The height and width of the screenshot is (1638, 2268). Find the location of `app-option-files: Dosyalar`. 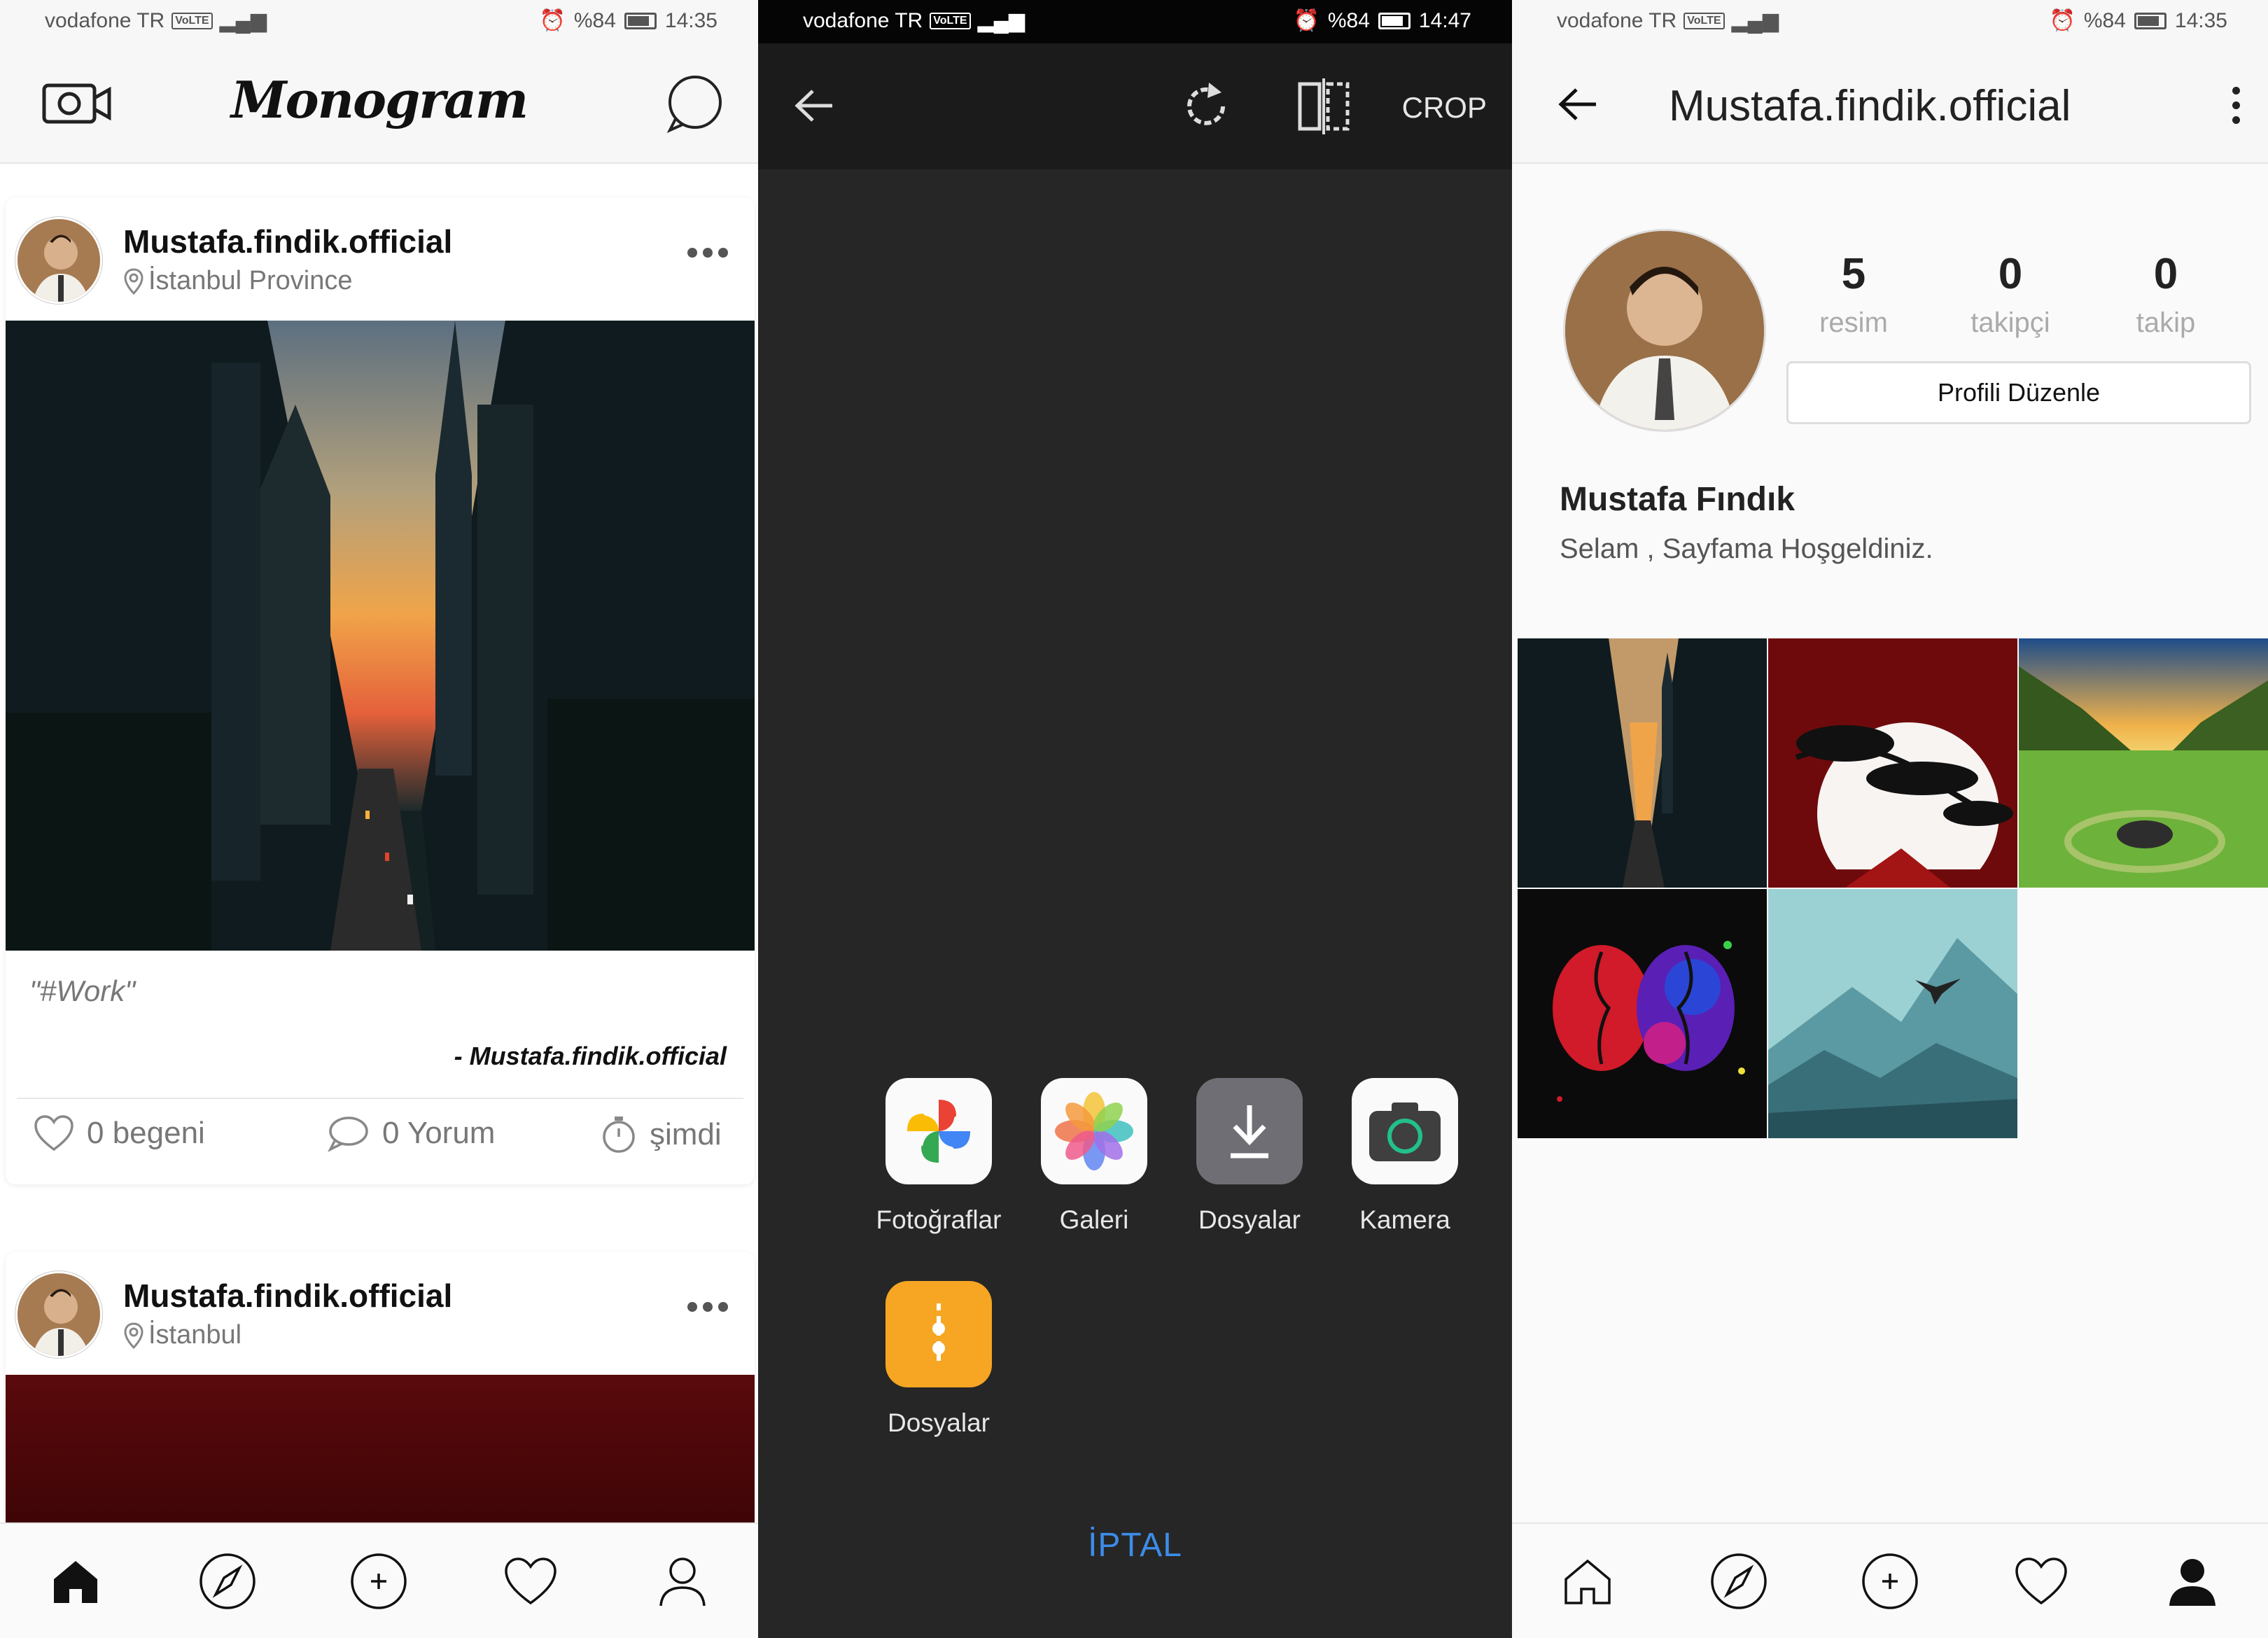

app-option-files: Dosyalar is located at coordinates (939, 1359).